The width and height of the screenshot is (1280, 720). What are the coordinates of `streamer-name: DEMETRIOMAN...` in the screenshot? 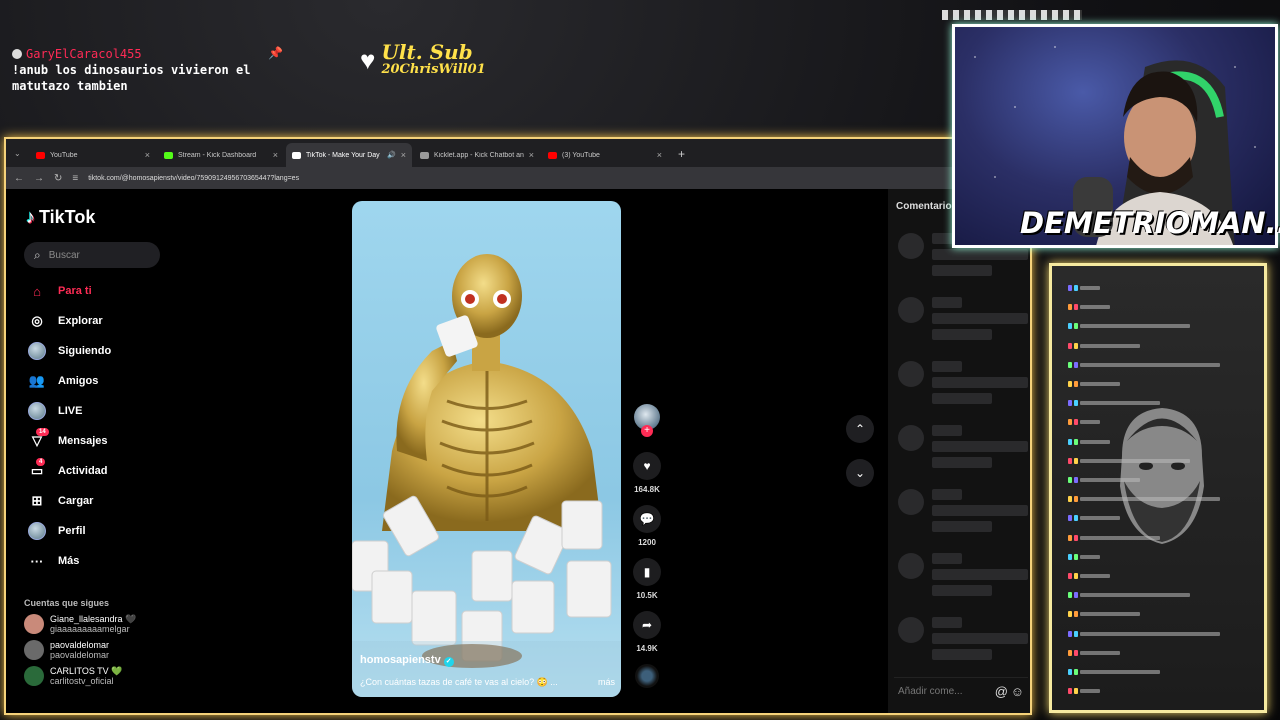 It's located at (1150, 223).